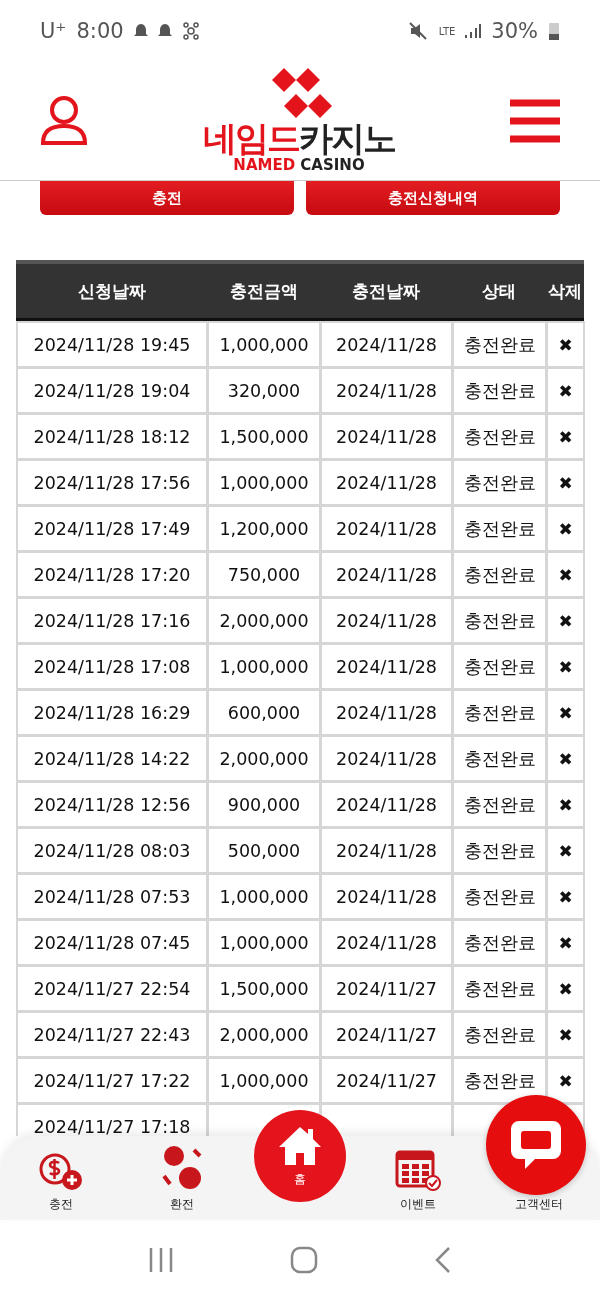  Describe the element at coordinates (264, 574) in the screenshot. I see `table-cell: 750,000` at that location.